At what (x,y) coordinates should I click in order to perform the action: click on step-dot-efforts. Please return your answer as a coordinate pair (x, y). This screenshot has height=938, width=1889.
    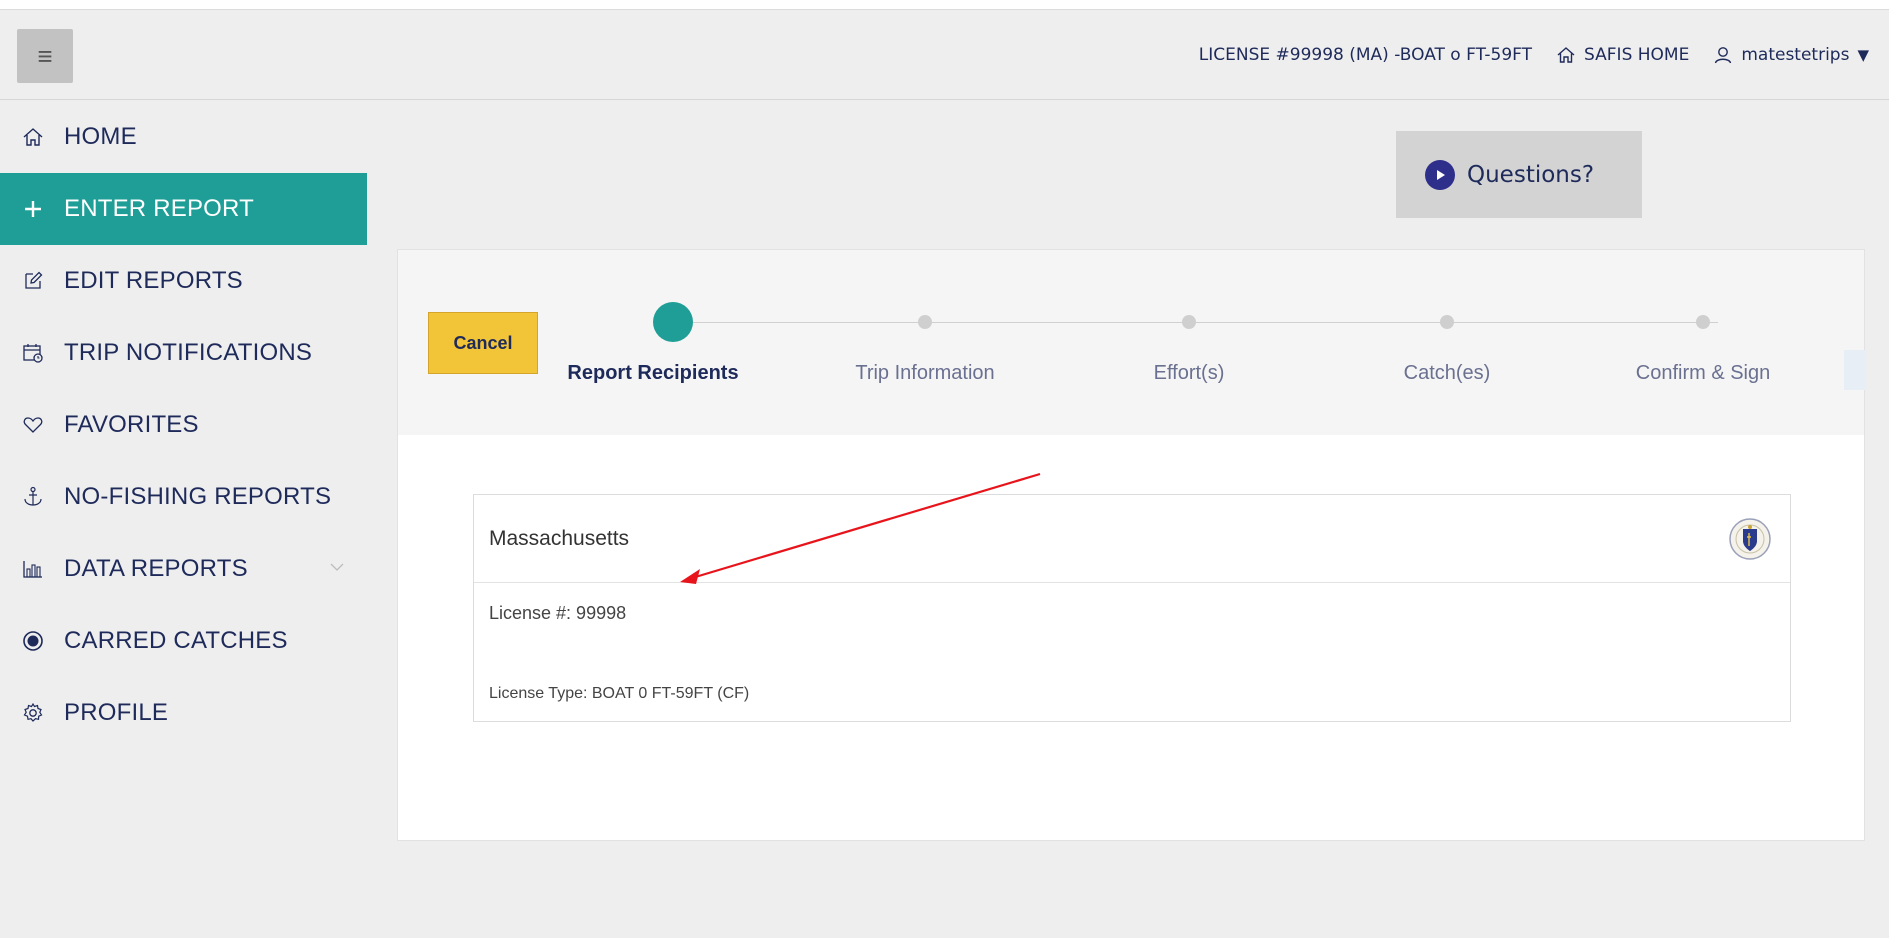
    Looking at the image, I should click on (1189, 322).